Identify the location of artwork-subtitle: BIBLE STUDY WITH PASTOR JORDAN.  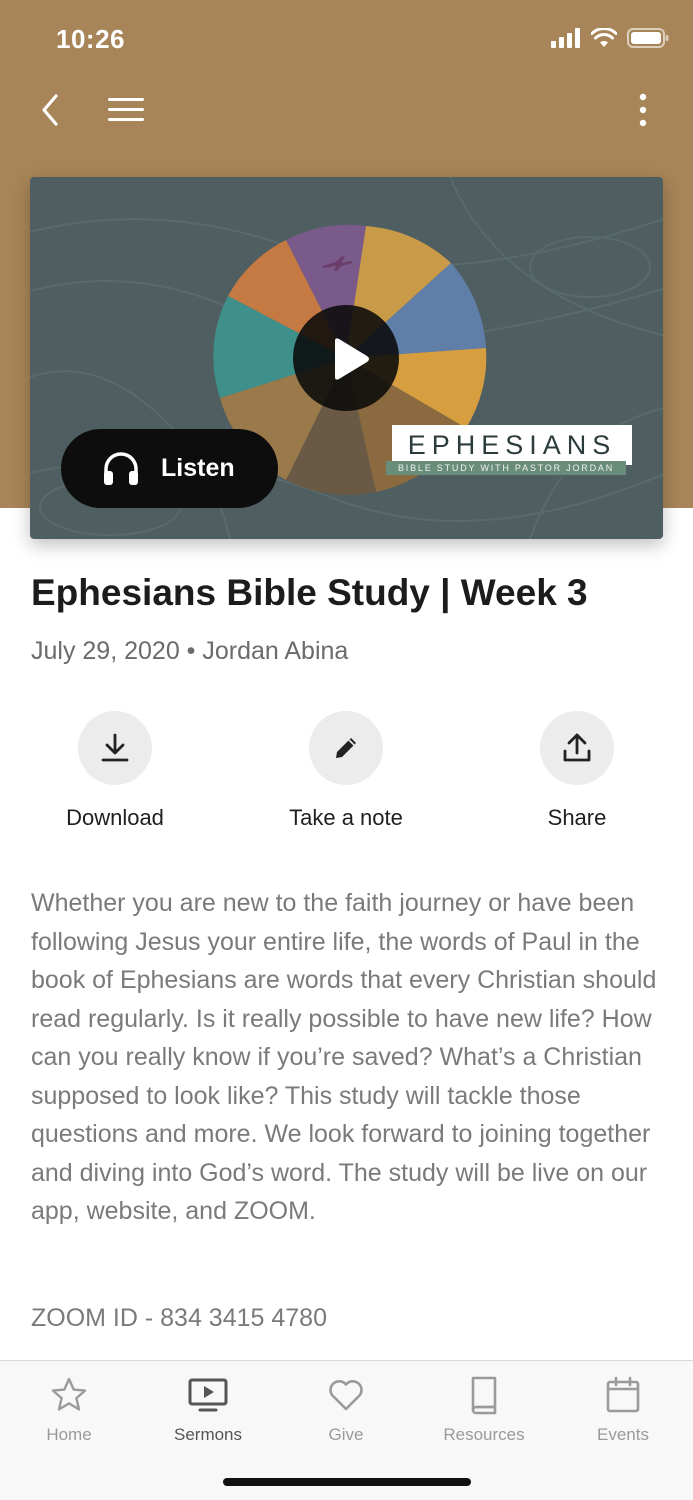
(506, 468).